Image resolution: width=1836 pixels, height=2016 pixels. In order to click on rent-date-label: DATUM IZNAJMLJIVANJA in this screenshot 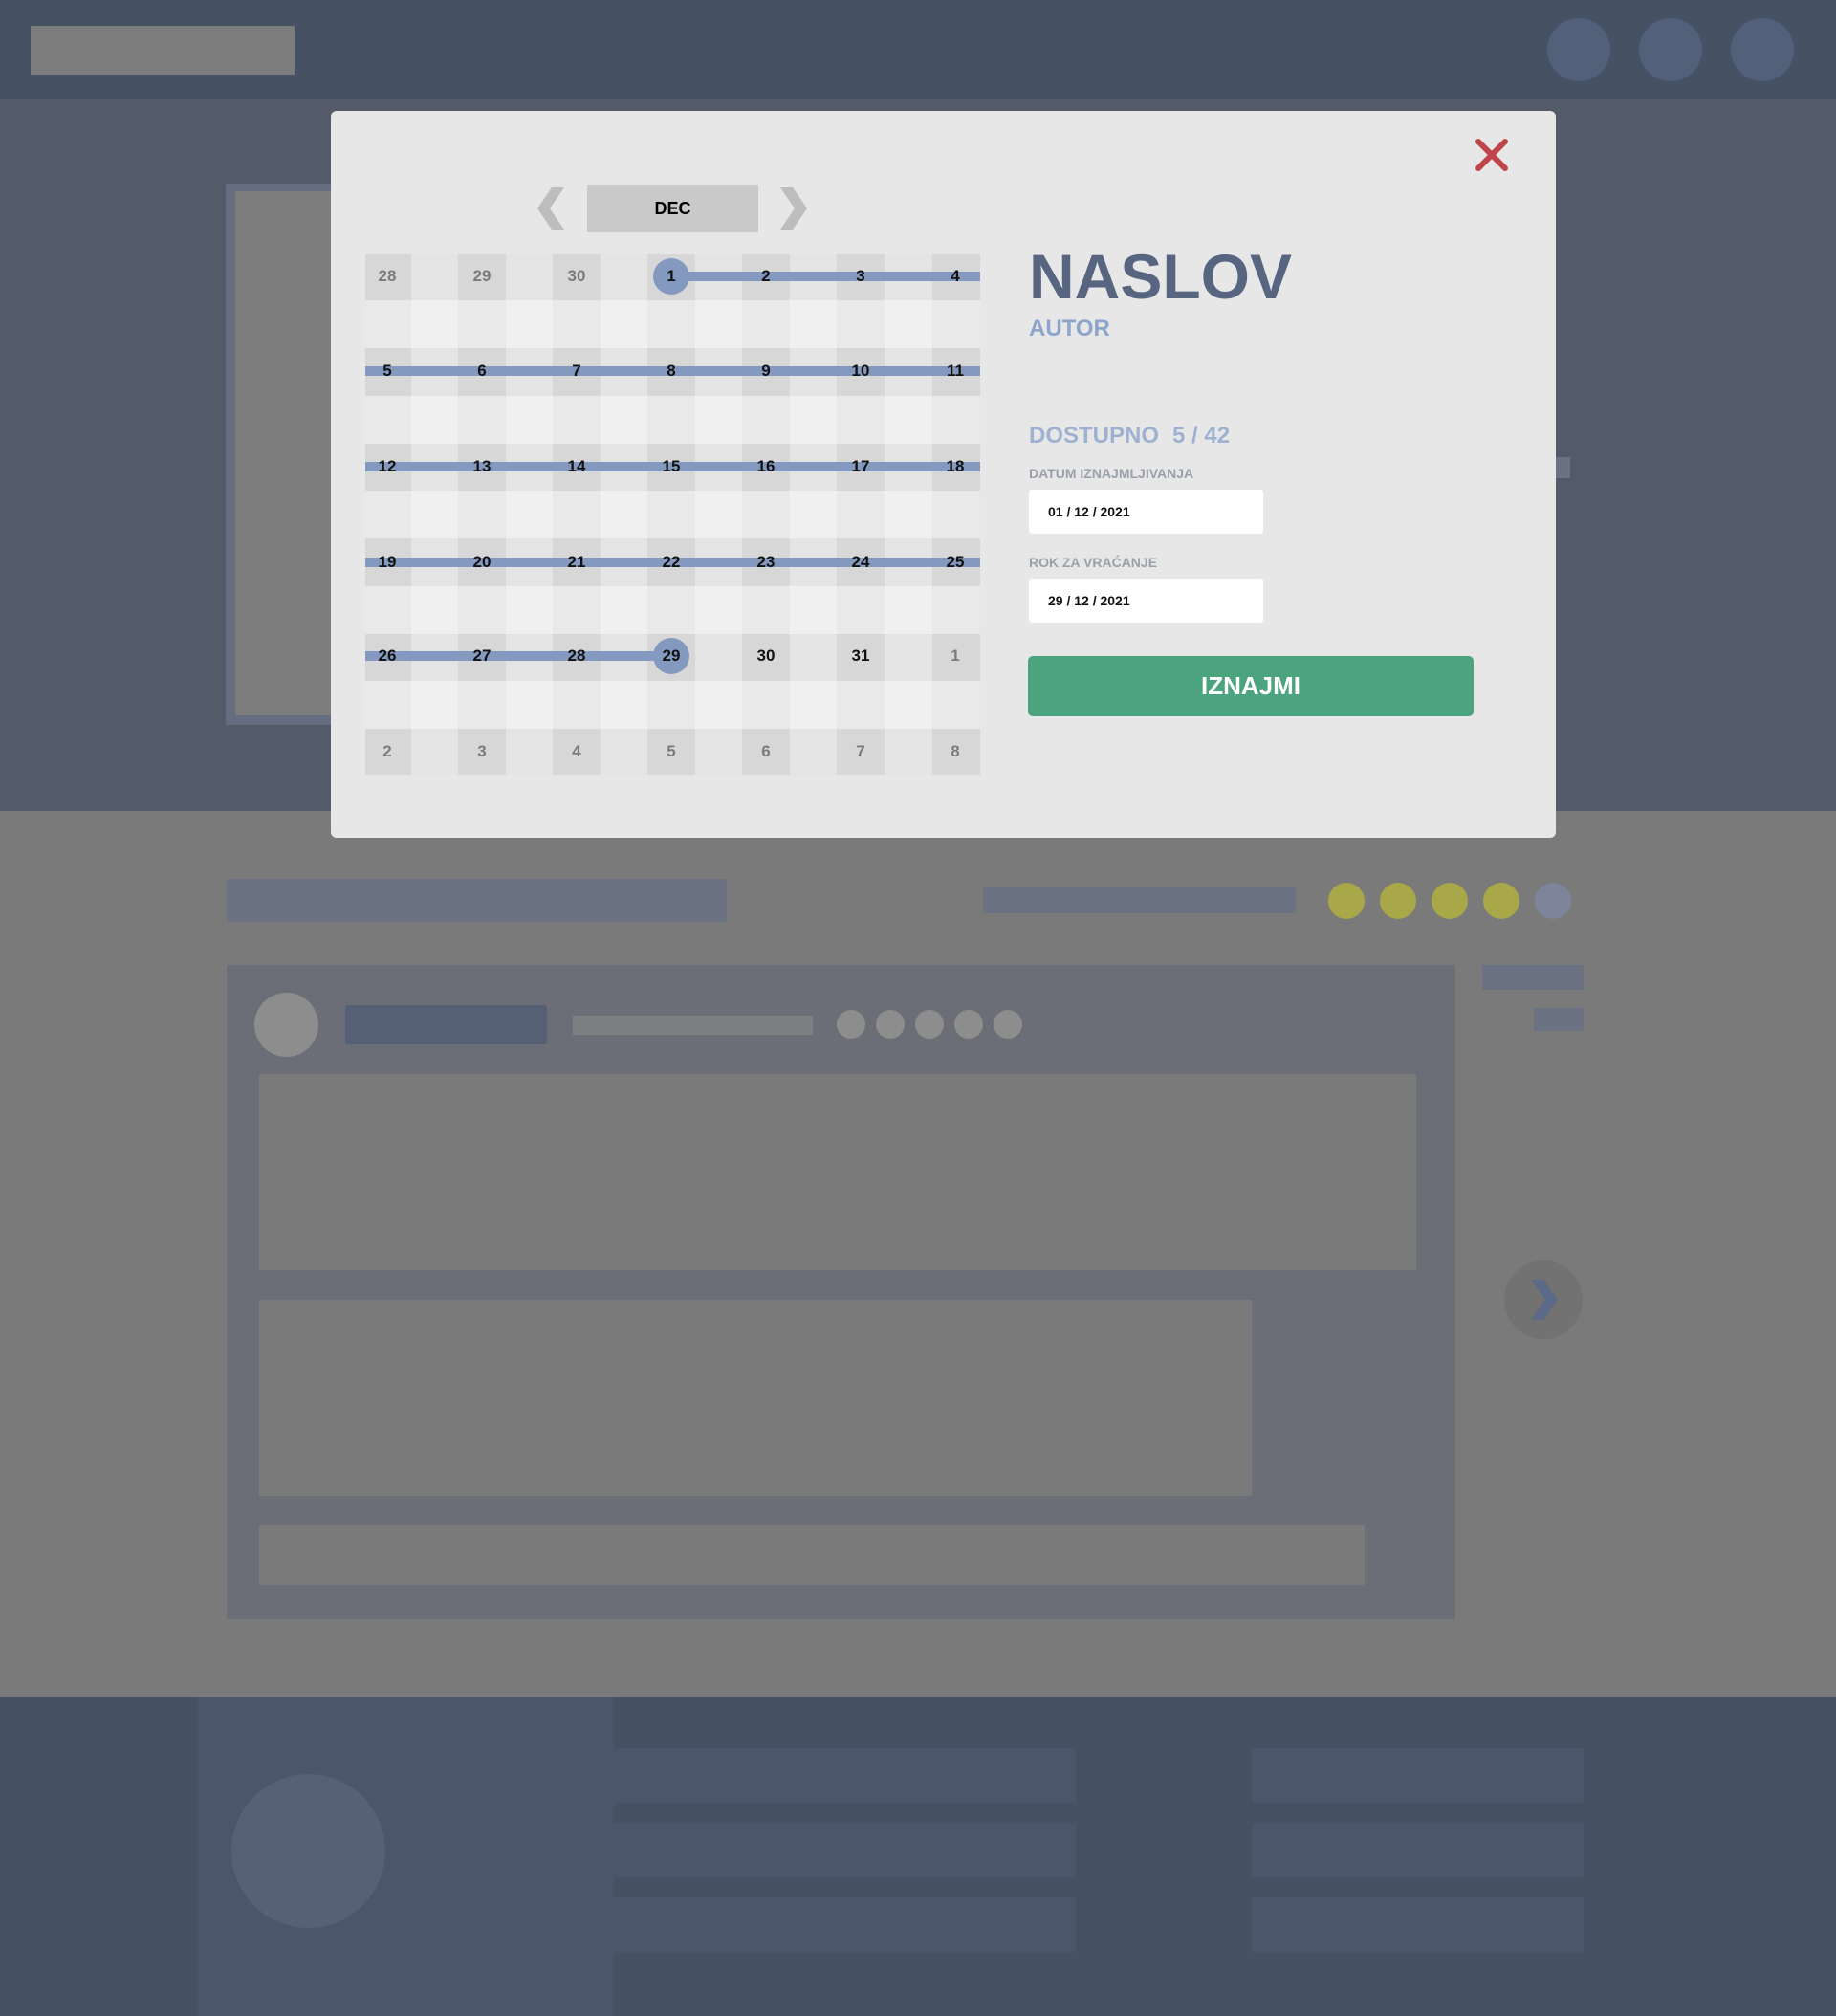, I will do `click(1112, 473)`.